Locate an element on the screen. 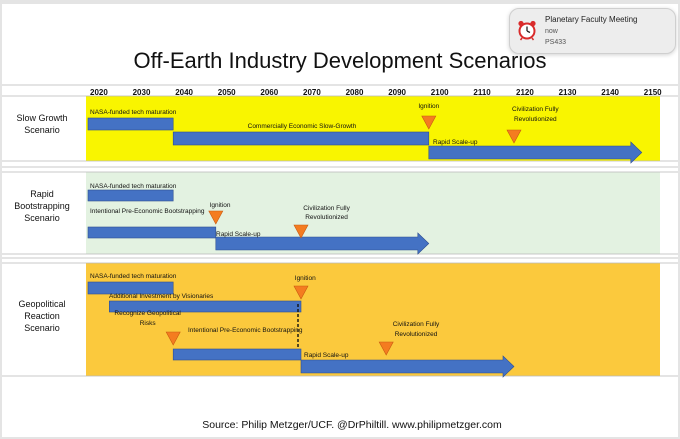  year-label: 2130 is located at coordinates (568, 92).